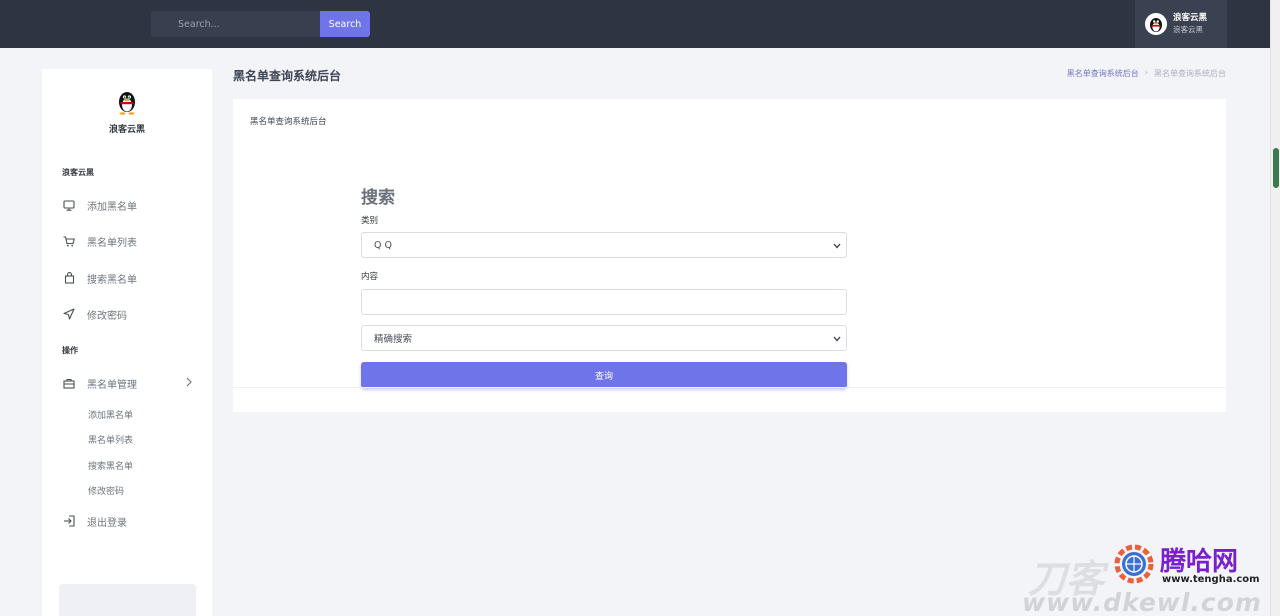  Describe the element at coordinates (604, 245) in the screenshot. I see `category-select: Q Q` at that location.